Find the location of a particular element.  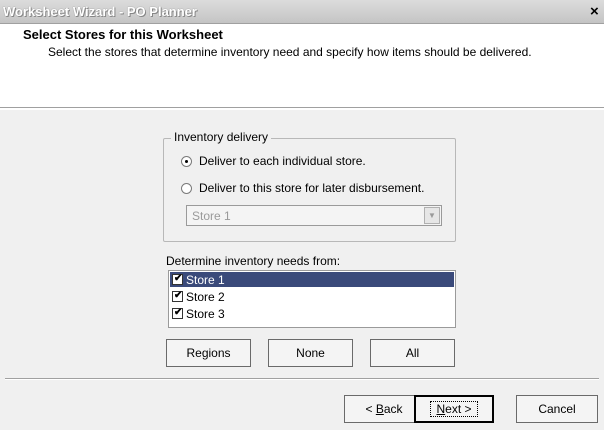

chevron-down-icon: ▼ is located at coordinates (432, 215).